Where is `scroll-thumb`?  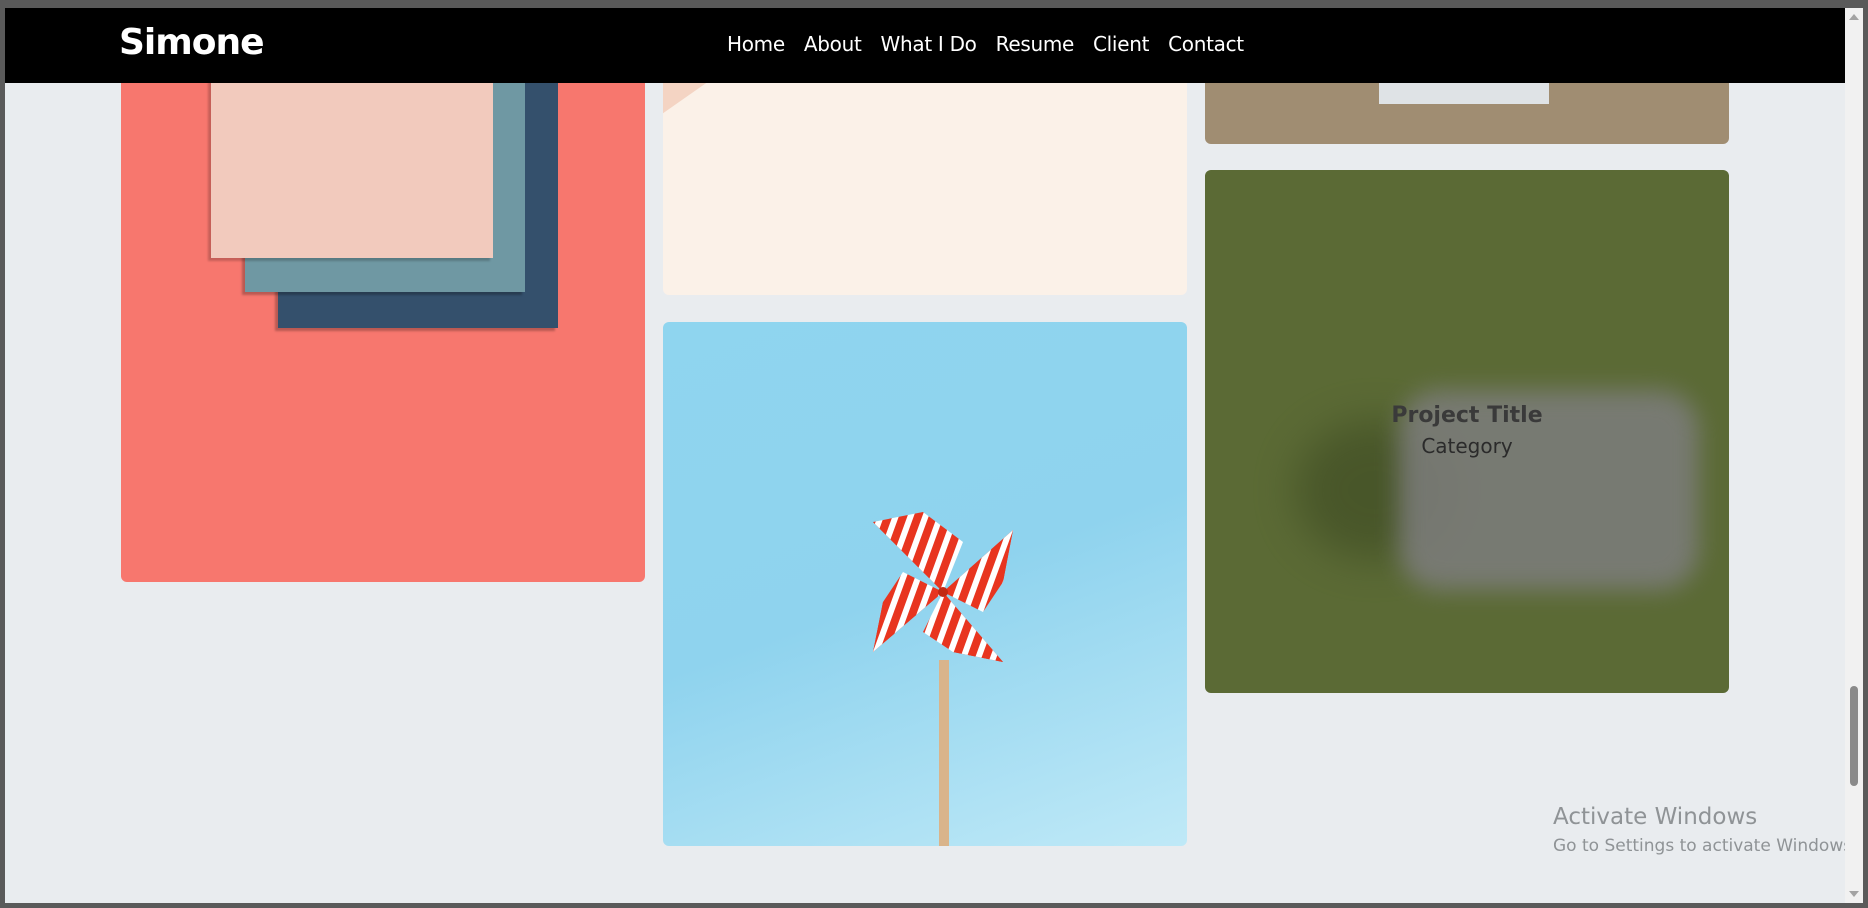 scroll-thumb is located at coordinates (1854, 736).